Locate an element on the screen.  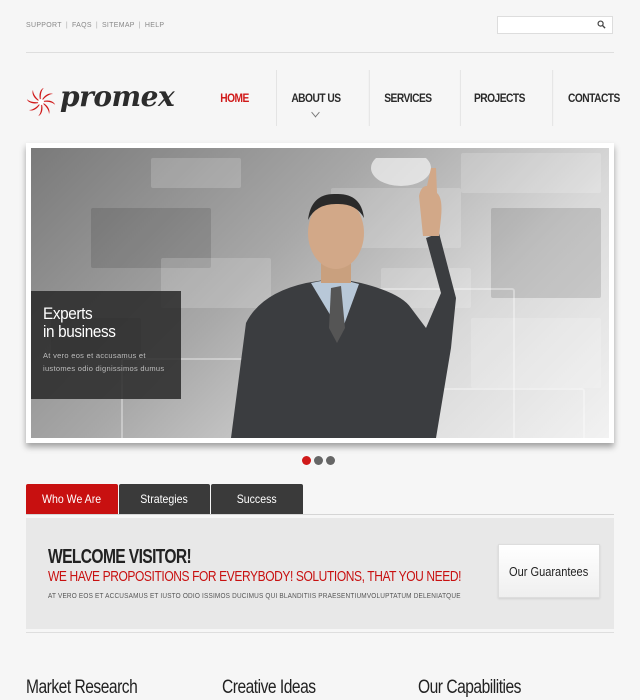
support-link: SUPPORT is located at coordinates (44, 25).